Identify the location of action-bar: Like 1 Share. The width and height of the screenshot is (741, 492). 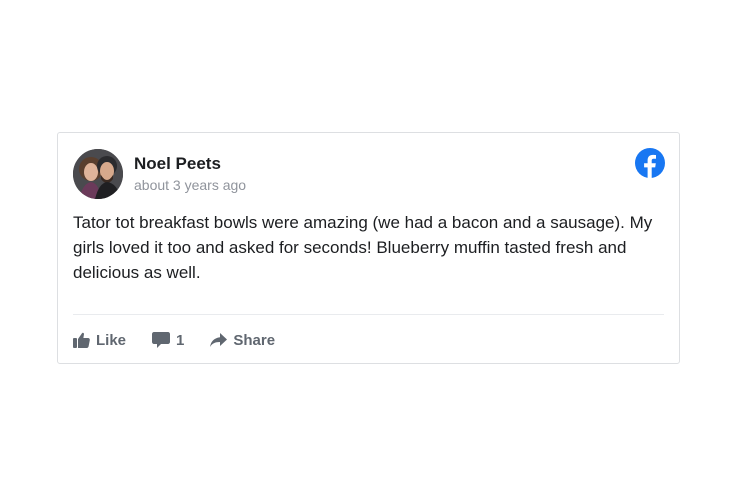
(174, 340).